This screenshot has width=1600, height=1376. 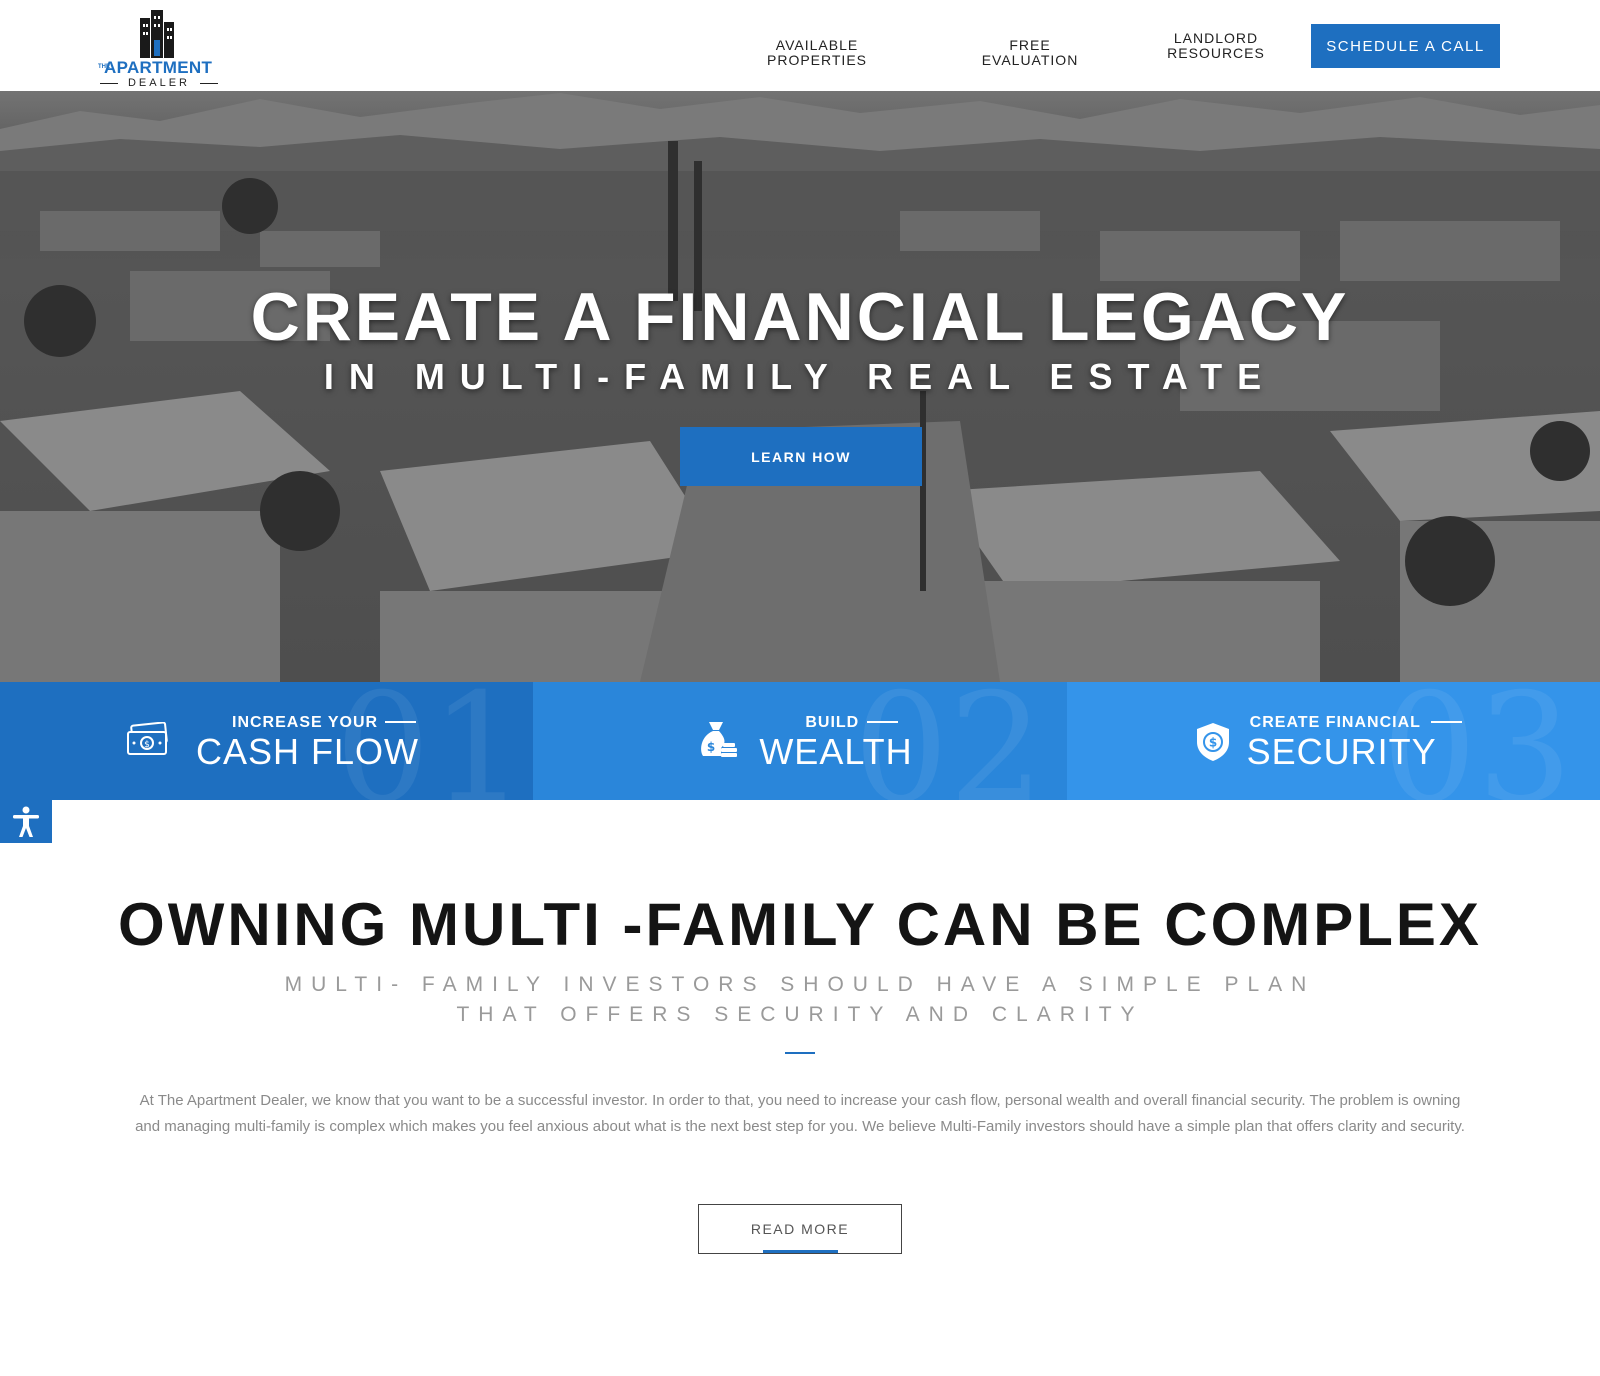 What do you see at coordinates (157, 34) in the screenshot?
I see `buildings-icon` at bounding box center [157, 34].